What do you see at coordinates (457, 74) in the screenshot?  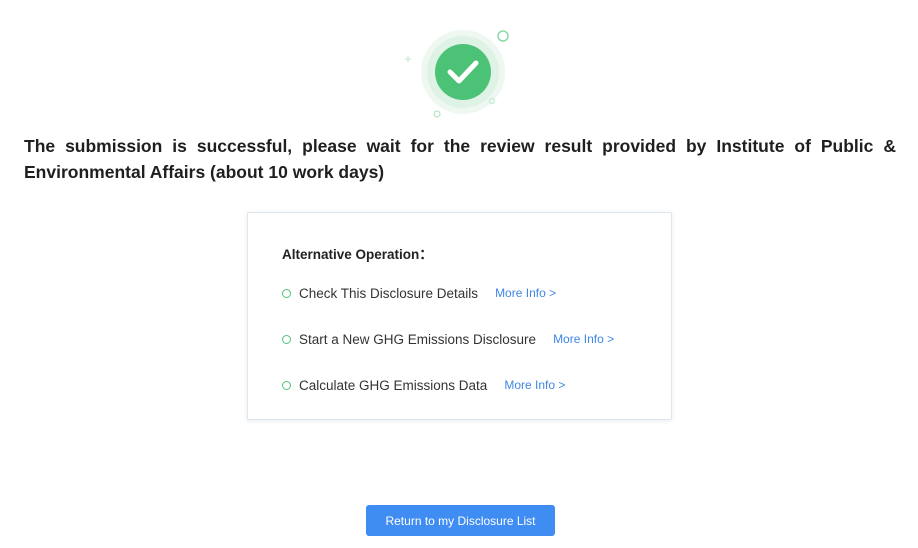 I see `check-circle-icon` at bounding box center [457, 74].